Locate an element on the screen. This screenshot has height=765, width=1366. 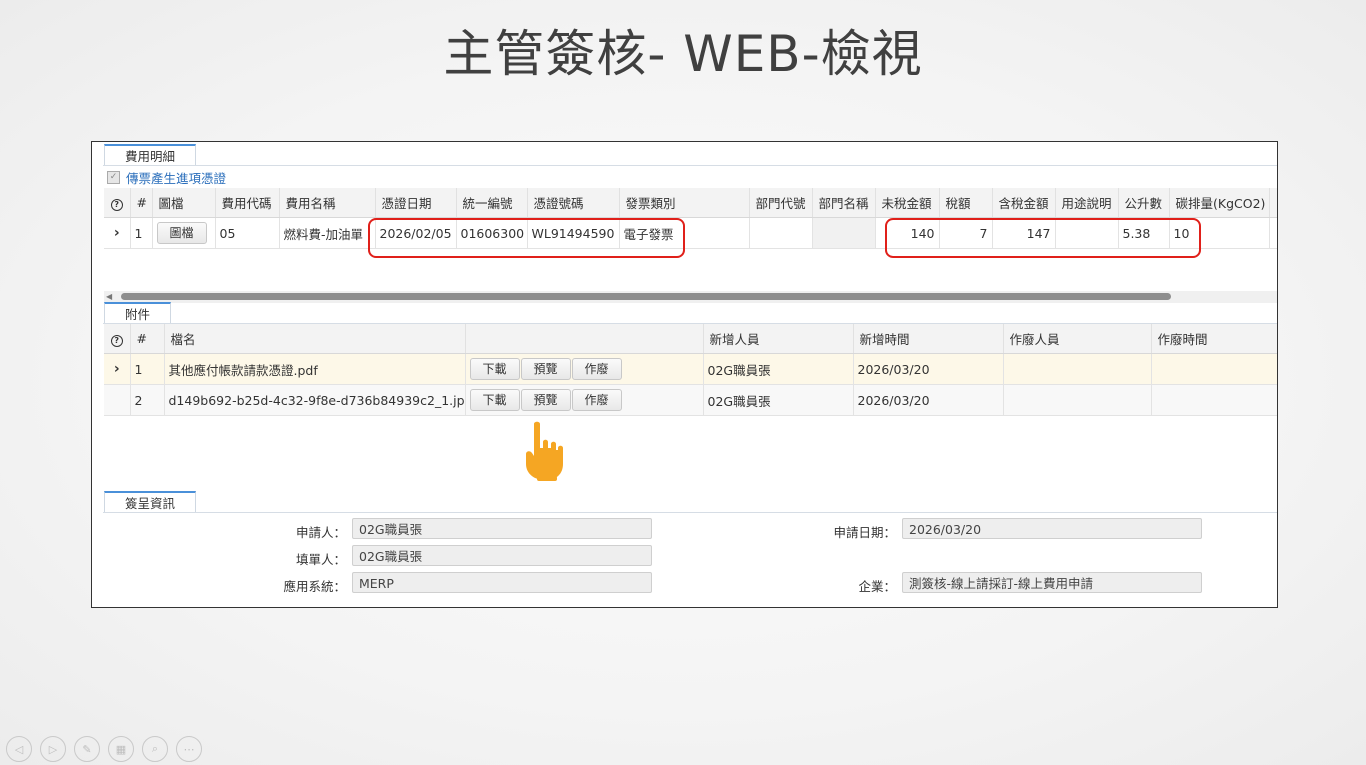
voucher-checkbox-label: 傳票產生進項憑證 is located at coordinates (176, 178).